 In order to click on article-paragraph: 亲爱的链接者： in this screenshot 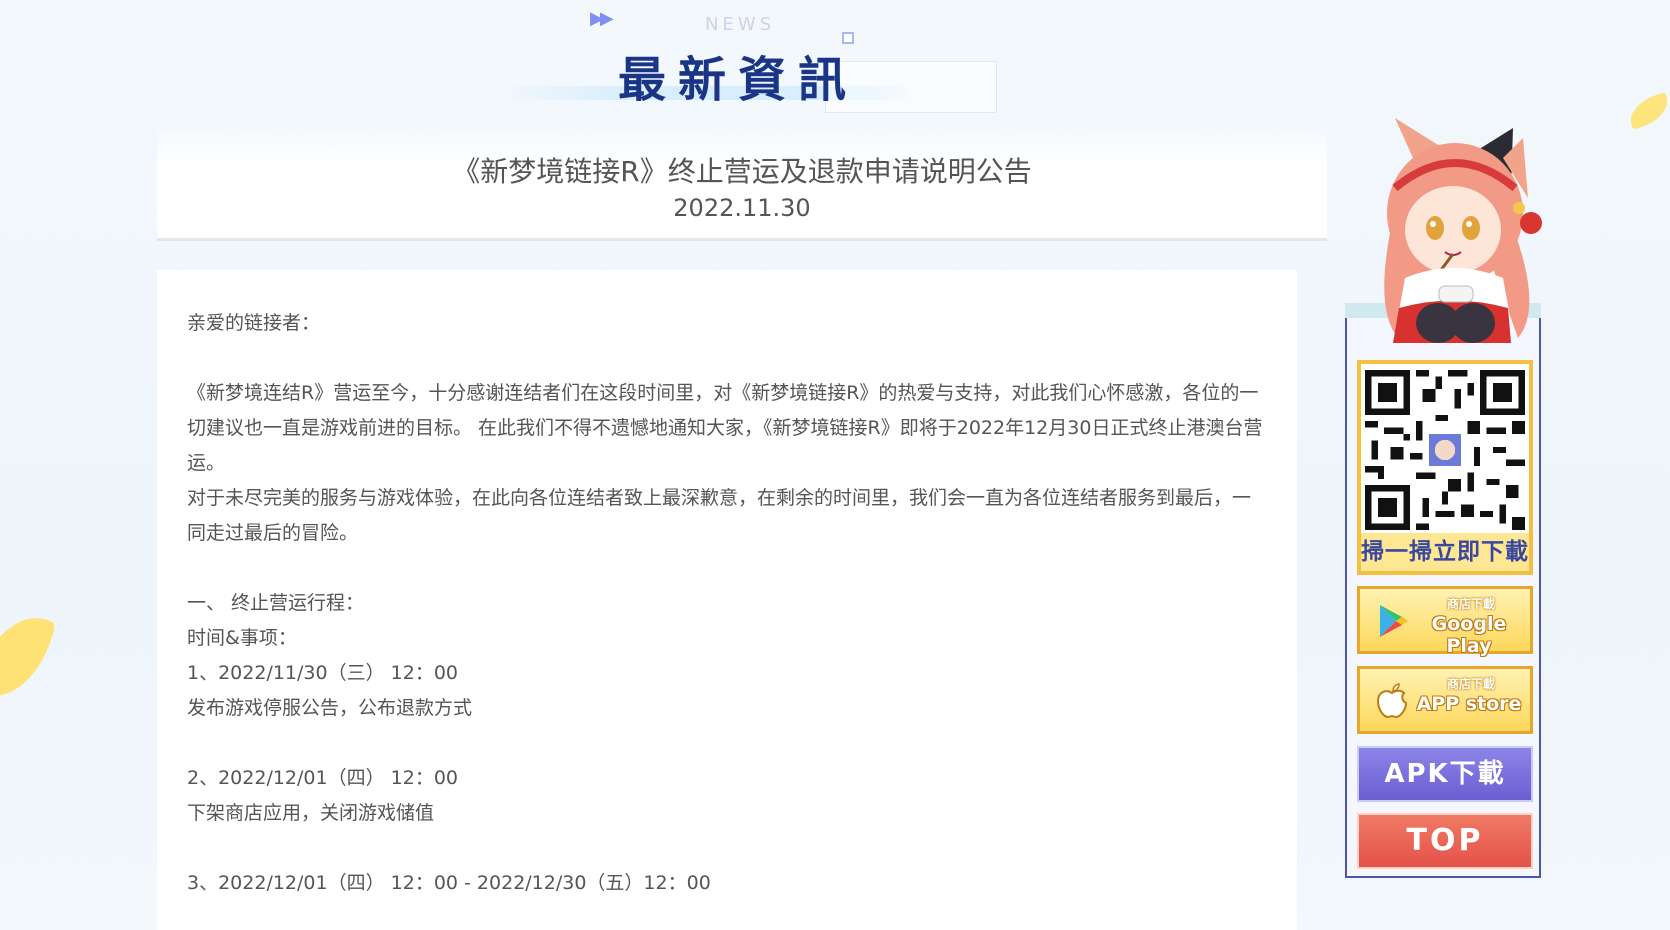, I will do `click(254, 323)`.